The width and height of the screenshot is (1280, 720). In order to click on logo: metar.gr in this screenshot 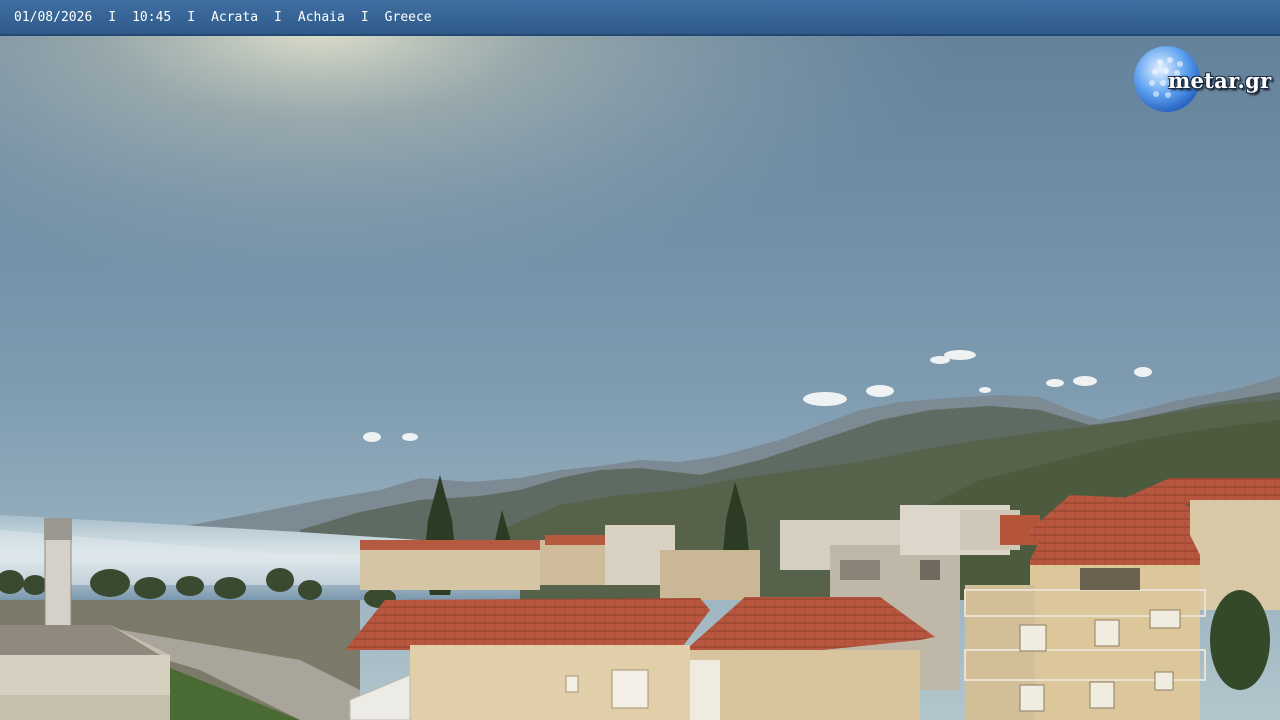, I will do `click(1202, 79)`.